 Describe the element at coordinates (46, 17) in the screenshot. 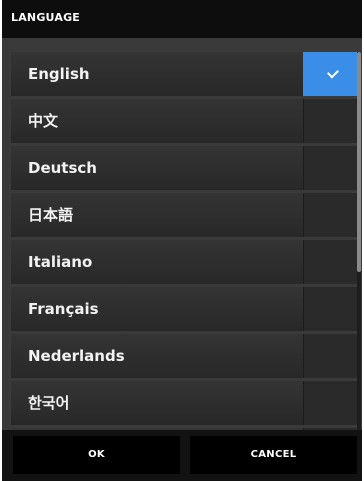

I see `dialog-title: LANGUAGE` at that location.